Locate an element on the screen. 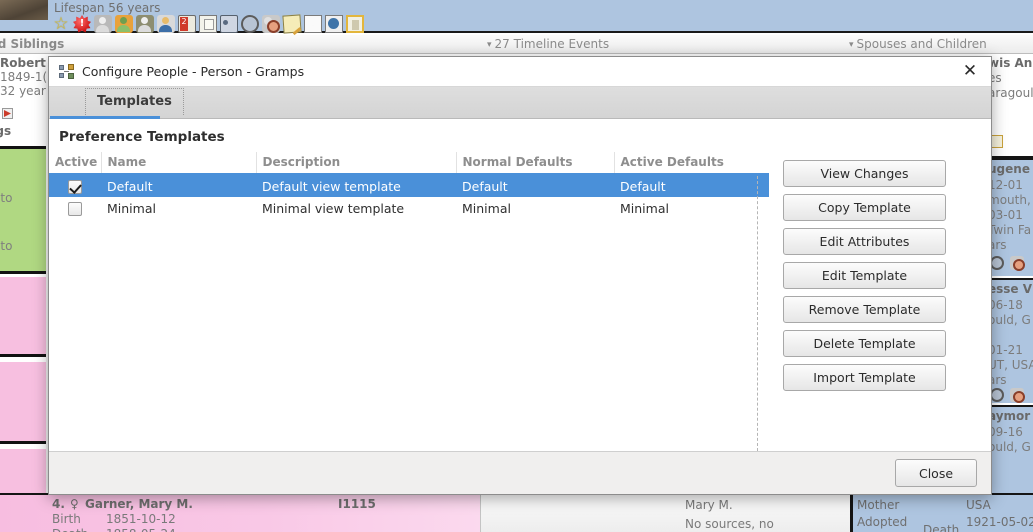  alert-badge-icon is located at coordinates (82, 24).